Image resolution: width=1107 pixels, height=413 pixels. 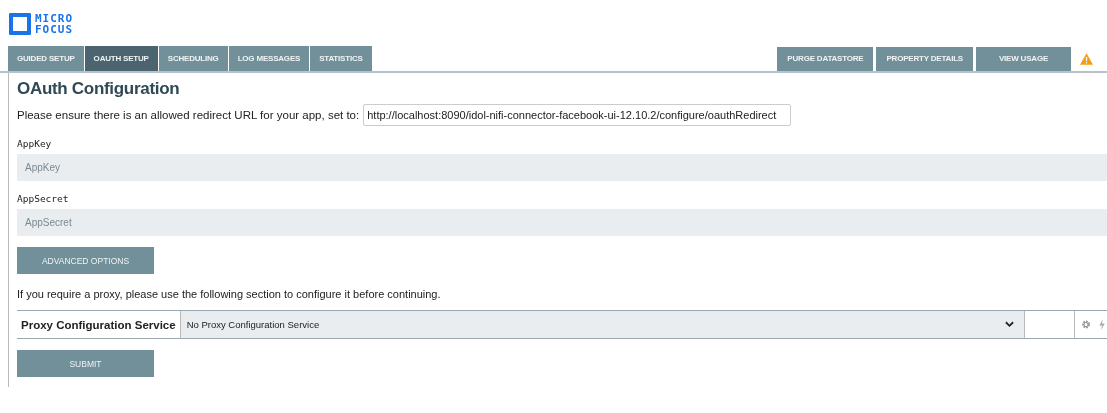 What do you see at coordinates (562, 222) in the screenshot?
I see `input-field: AppSecret` at bounding box center [562, 222].